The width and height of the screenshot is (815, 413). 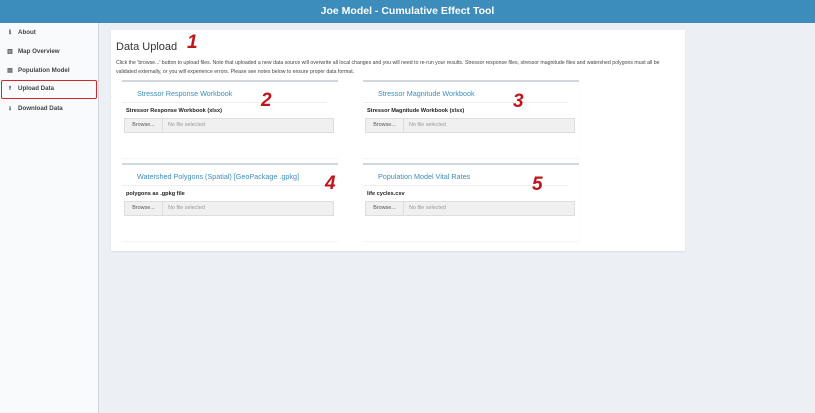 What do you see at coordinates (330, 183) in the screenshot?
I see `annotation-number: 4` at bounding box center [330, 183].